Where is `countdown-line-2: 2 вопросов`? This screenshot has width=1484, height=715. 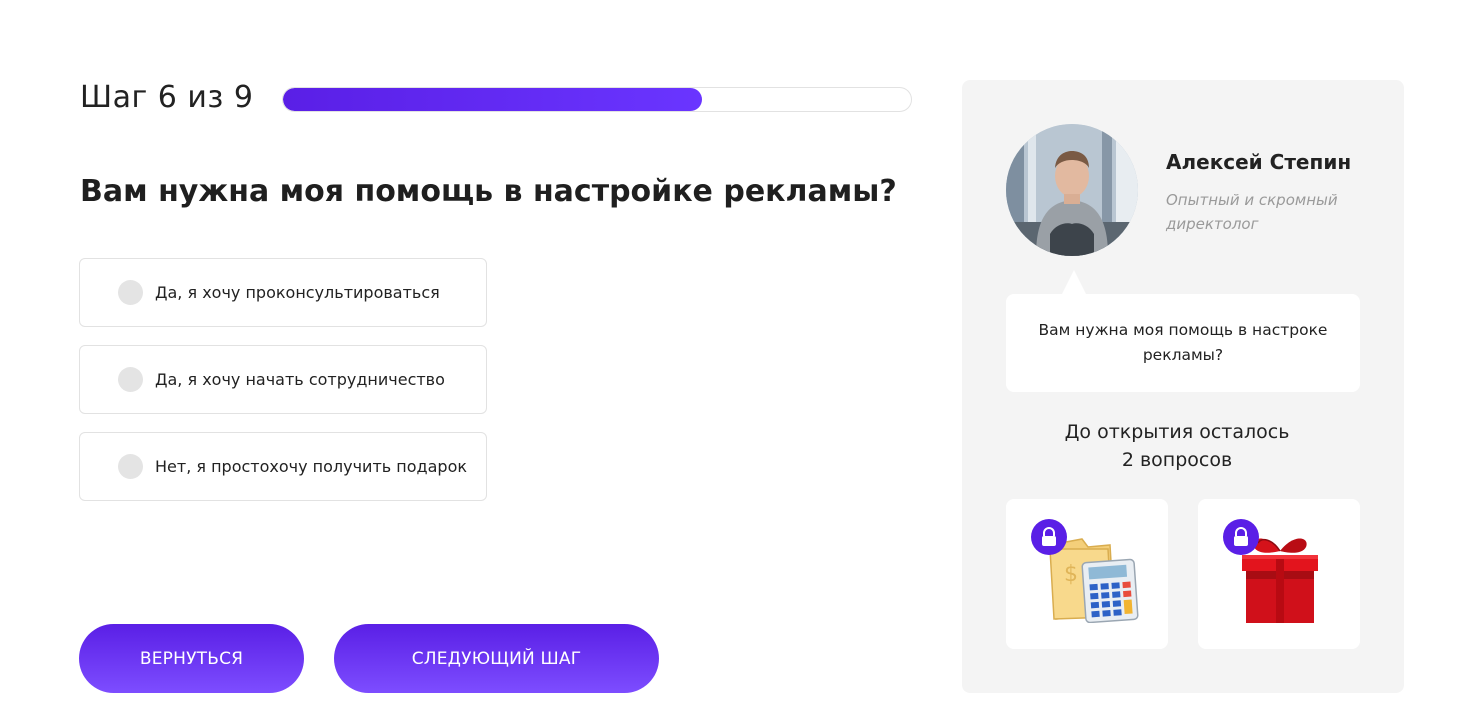
countdown-line-2: 2 вопросов is located at coordinates (1177, 460).